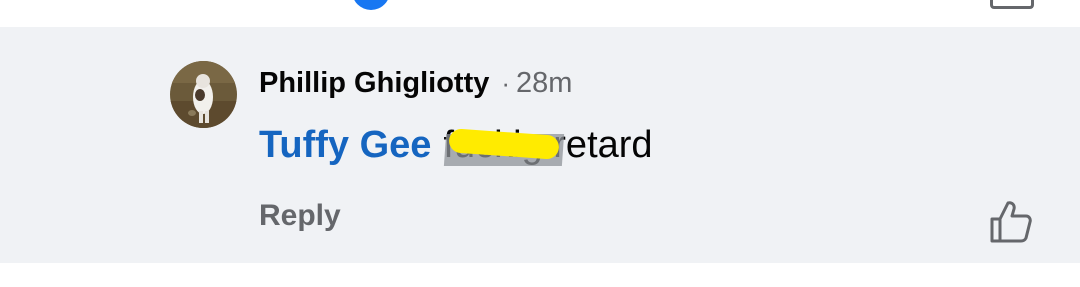 The image size is (1080, 287). Describe the element at coordinates (371, 5) in the screenshot. I see `previous-reaction-avatar` at that location.